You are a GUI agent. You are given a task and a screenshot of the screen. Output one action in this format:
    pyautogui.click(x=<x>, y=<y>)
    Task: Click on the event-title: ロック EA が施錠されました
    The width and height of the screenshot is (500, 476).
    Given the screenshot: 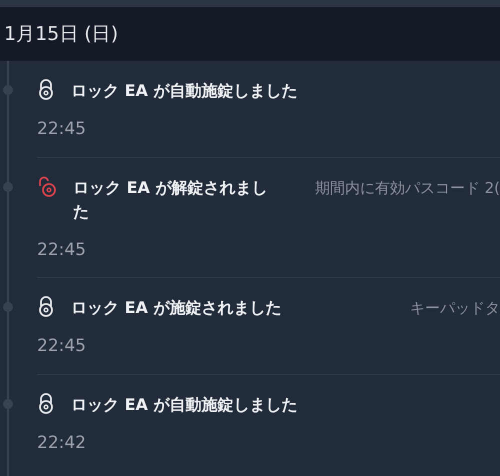 What is the action you would take?
    pyautogui.click(x=176, y=308)
    